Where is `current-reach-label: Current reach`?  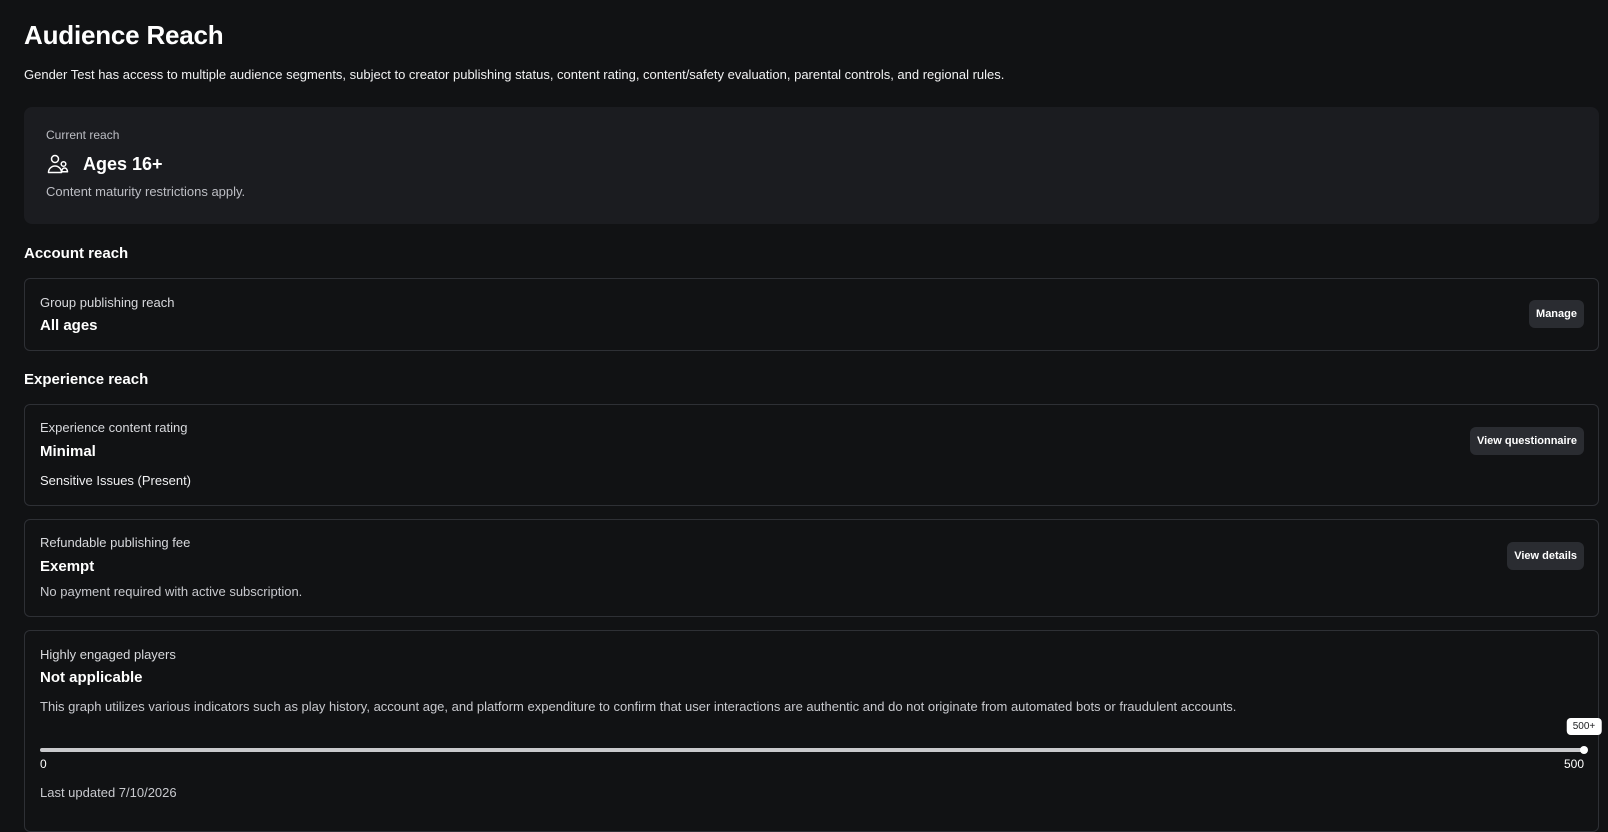
current-reach-label: Current reach is located at coordinates (83, 135).